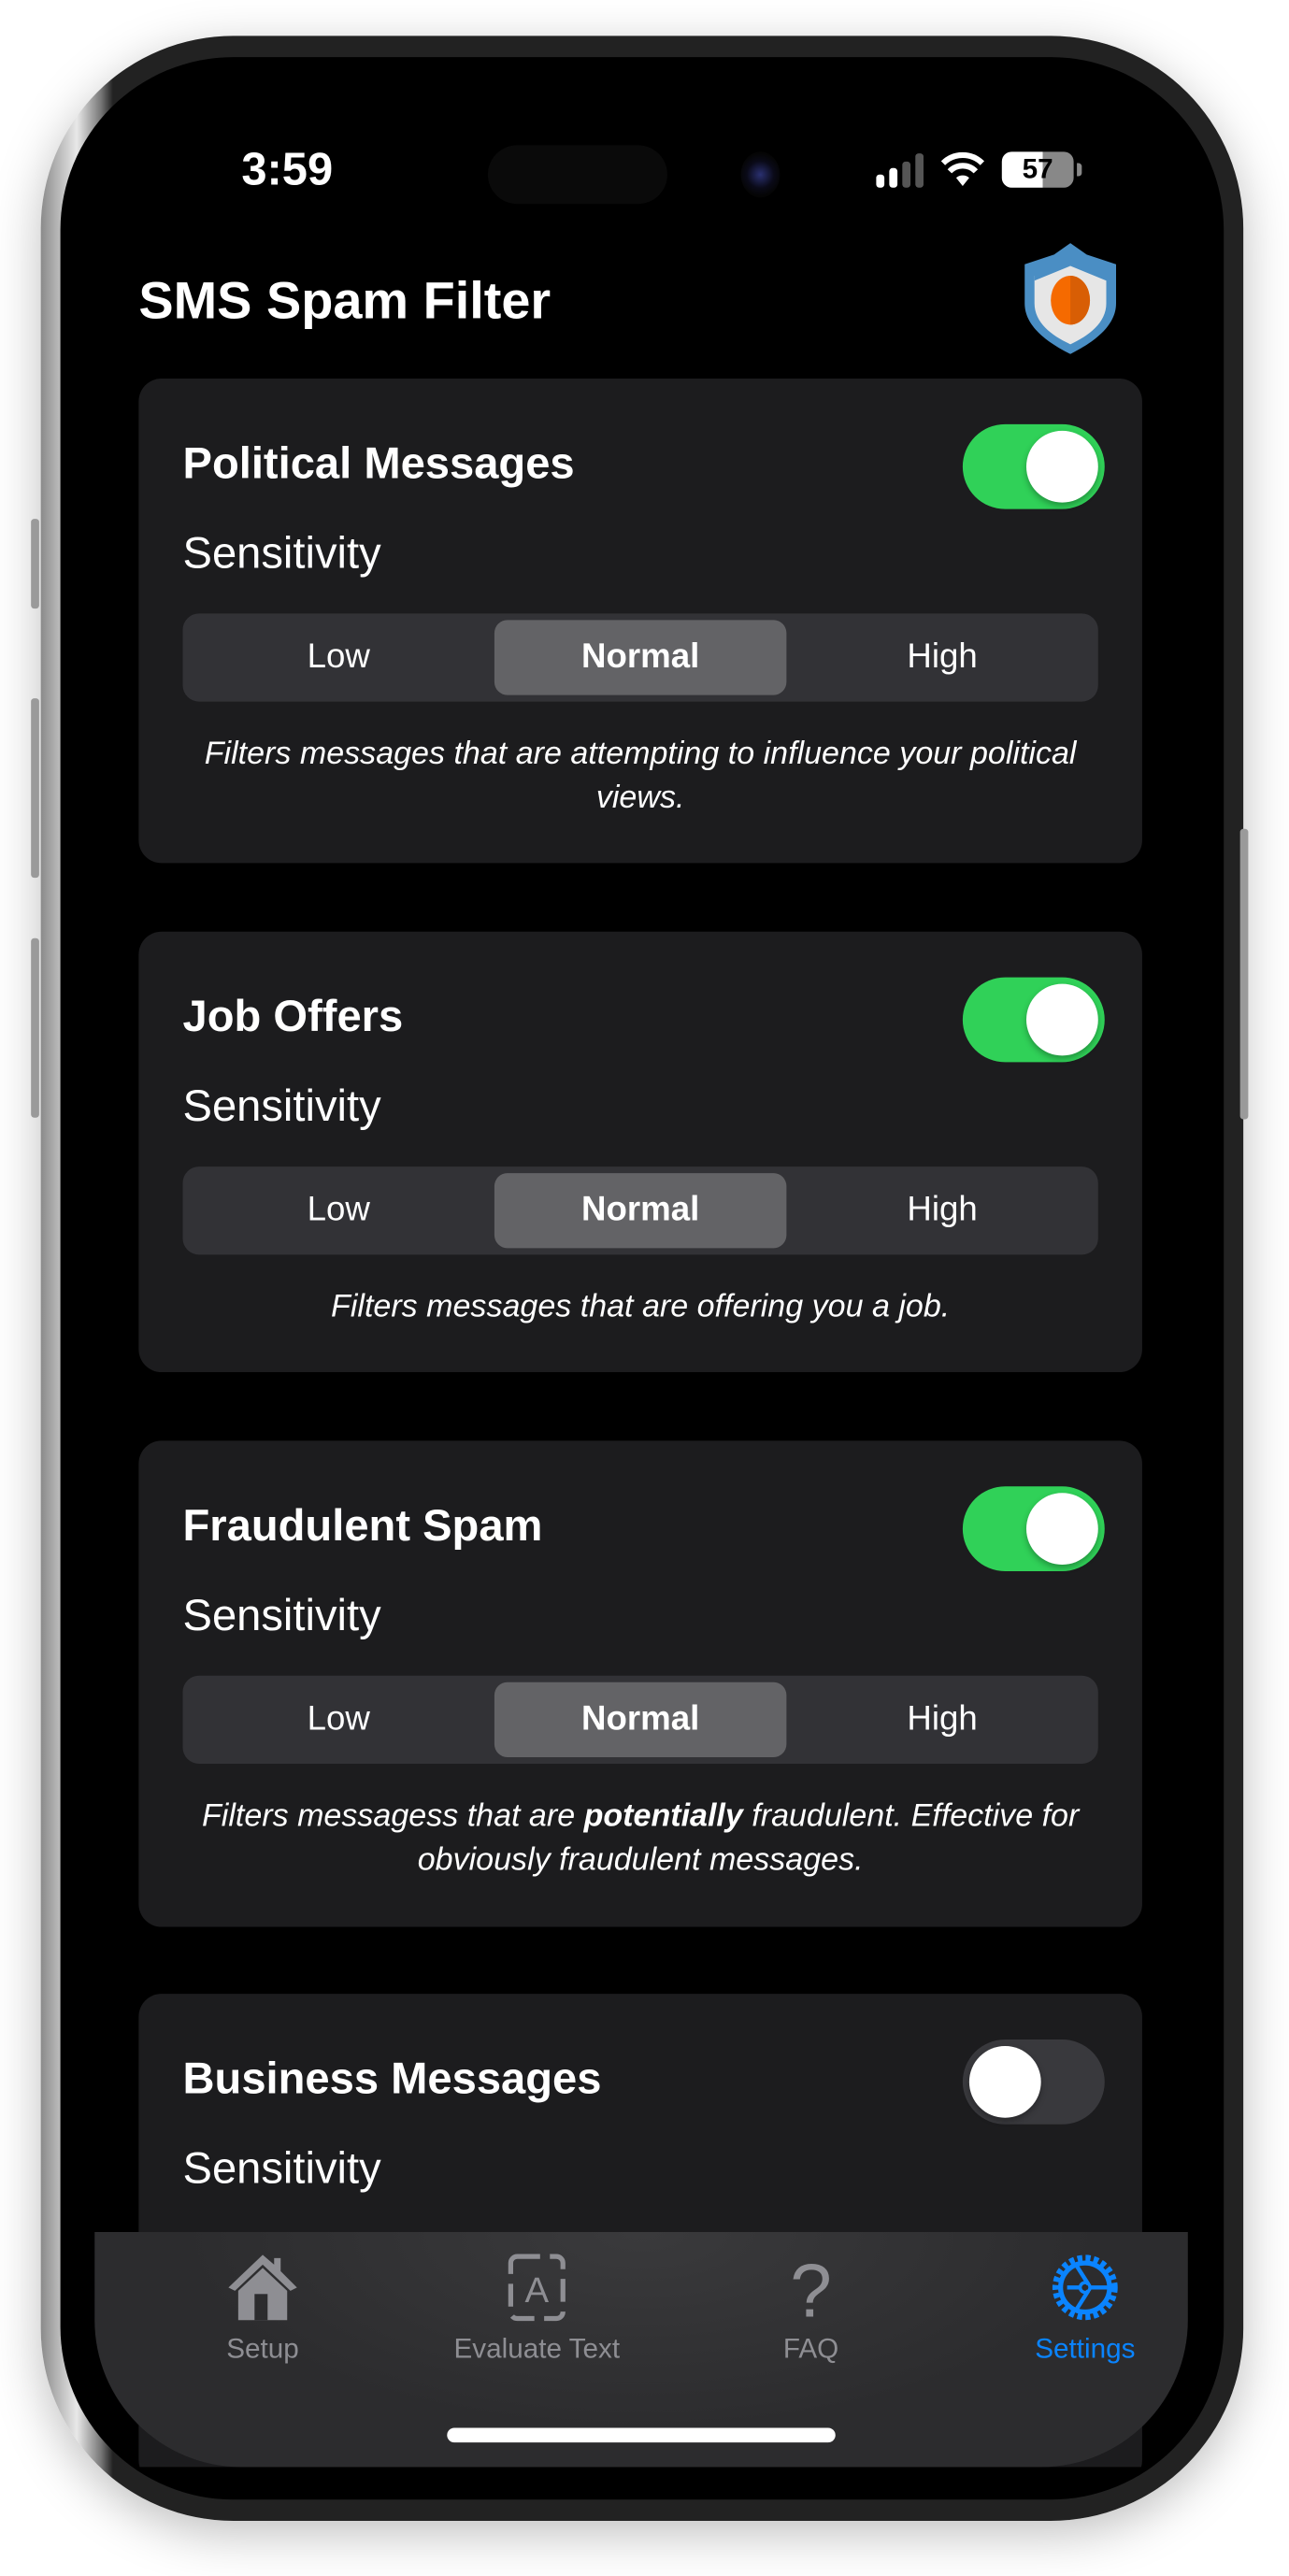  Describe the element at coordinates (293, 1017) in the screenshot. I see `card-title: Job Offers` at that location.